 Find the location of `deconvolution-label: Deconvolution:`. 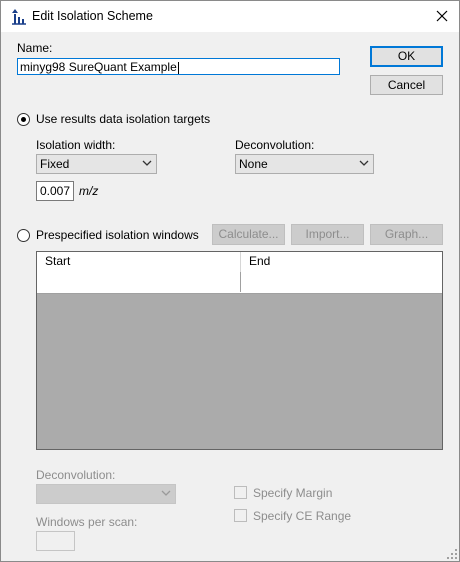

deconvolution-label: Deconvolution: is located at coordinates (275, 145).